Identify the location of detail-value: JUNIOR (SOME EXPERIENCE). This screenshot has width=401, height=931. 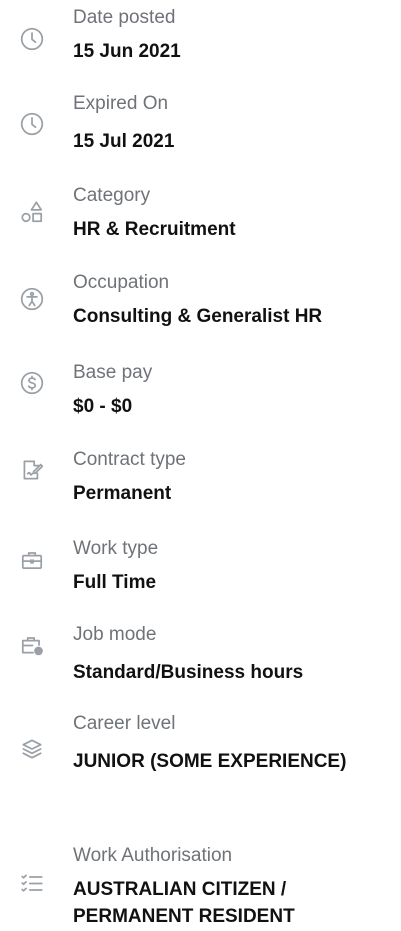
(210, 761).